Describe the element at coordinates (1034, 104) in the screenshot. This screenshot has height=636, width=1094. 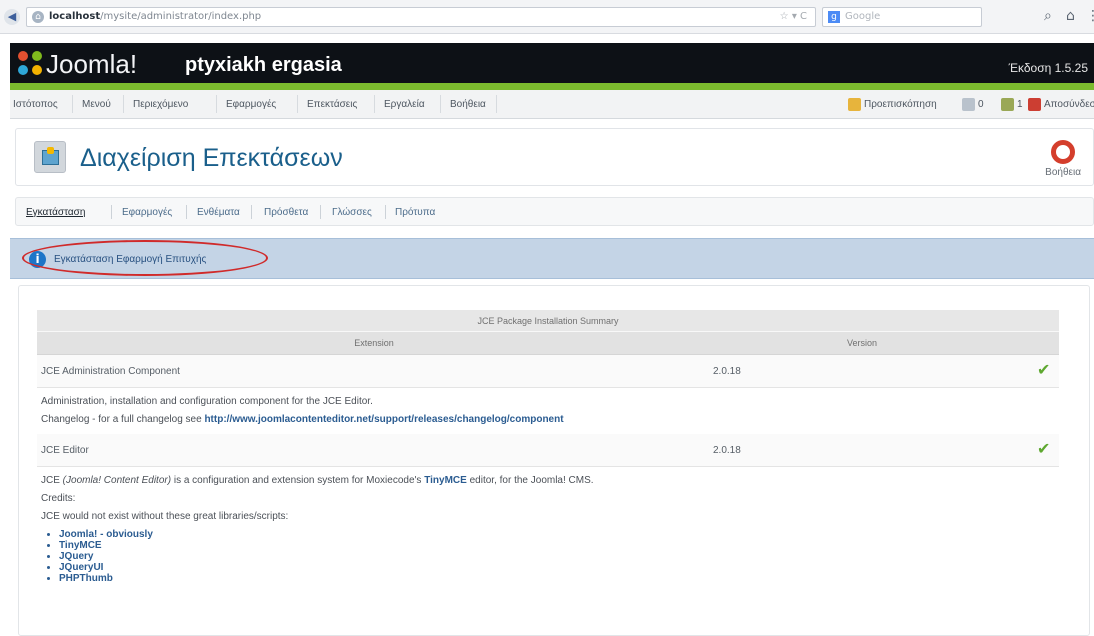
I see `logout-icon` at that location.